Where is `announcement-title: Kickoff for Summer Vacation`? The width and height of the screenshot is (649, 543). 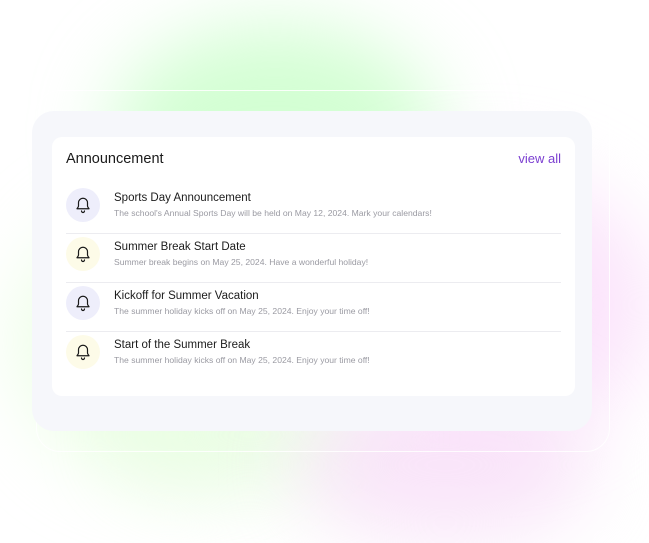 announcement-title: Kickoff for Summer Vacation is located at coordinates (186, 296).